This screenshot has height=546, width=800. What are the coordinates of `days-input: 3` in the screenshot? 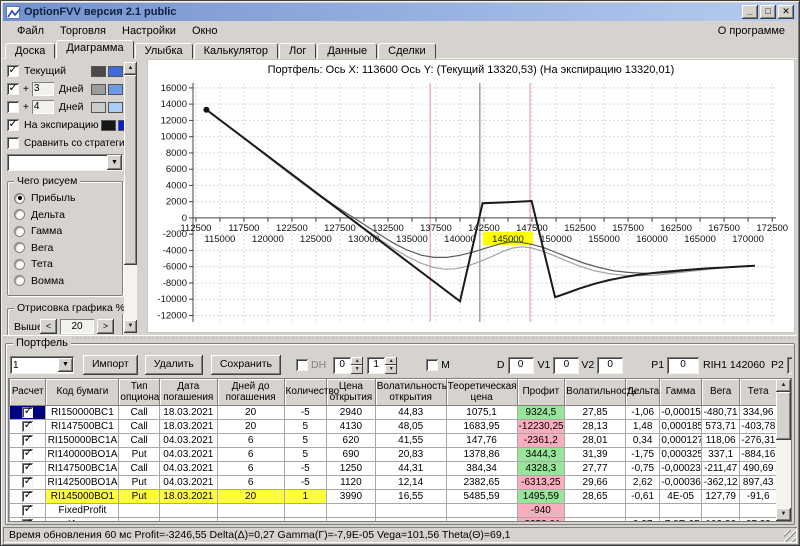 It's located at (42, 89).